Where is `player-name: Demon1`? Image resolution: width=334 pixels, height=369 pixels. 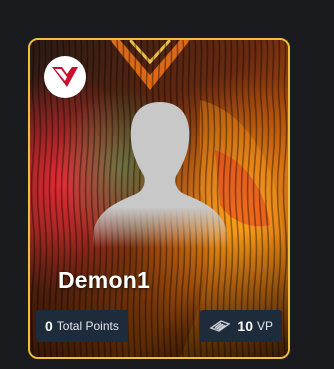 player-name: Demon1 is located at coordinates (104, 280).